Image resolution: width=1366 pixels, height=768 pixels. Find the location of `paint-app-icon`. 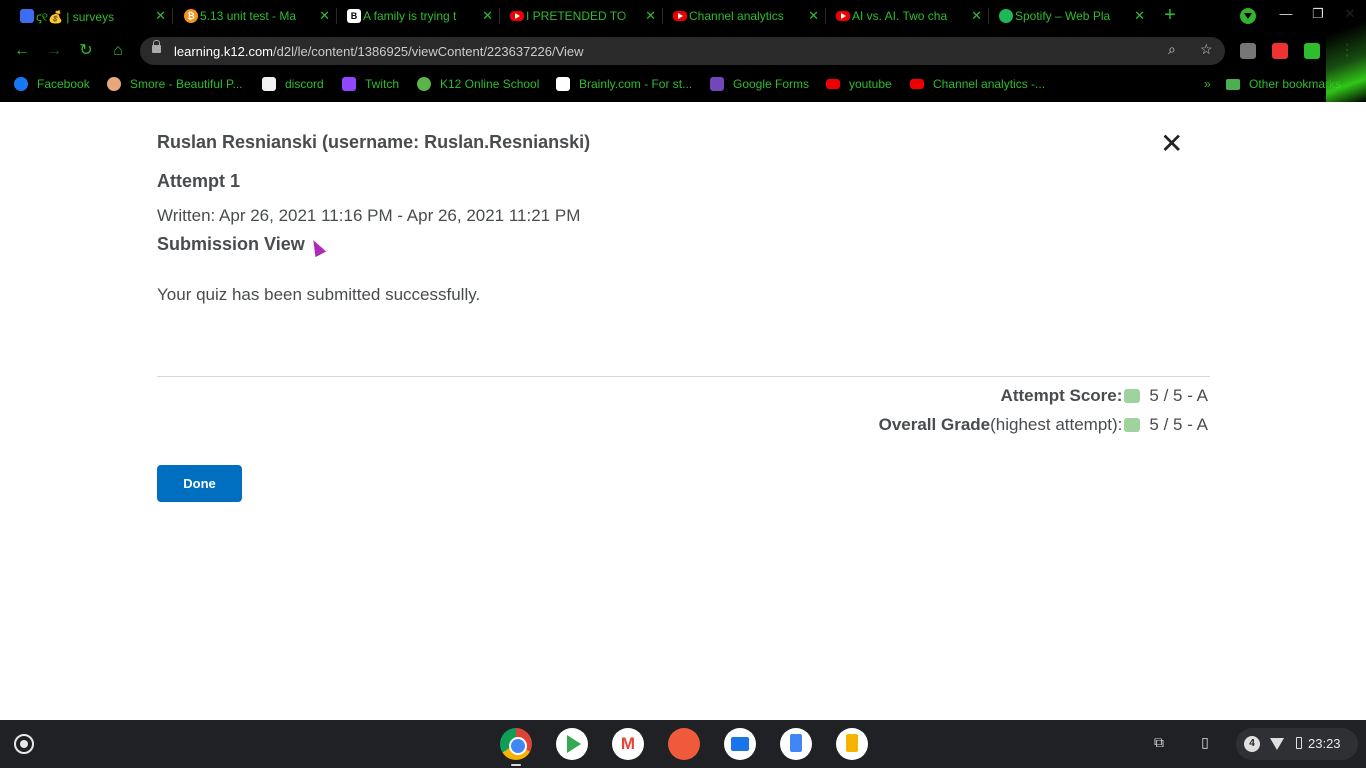

paint-app-icon is located at coordinates (684, 744).